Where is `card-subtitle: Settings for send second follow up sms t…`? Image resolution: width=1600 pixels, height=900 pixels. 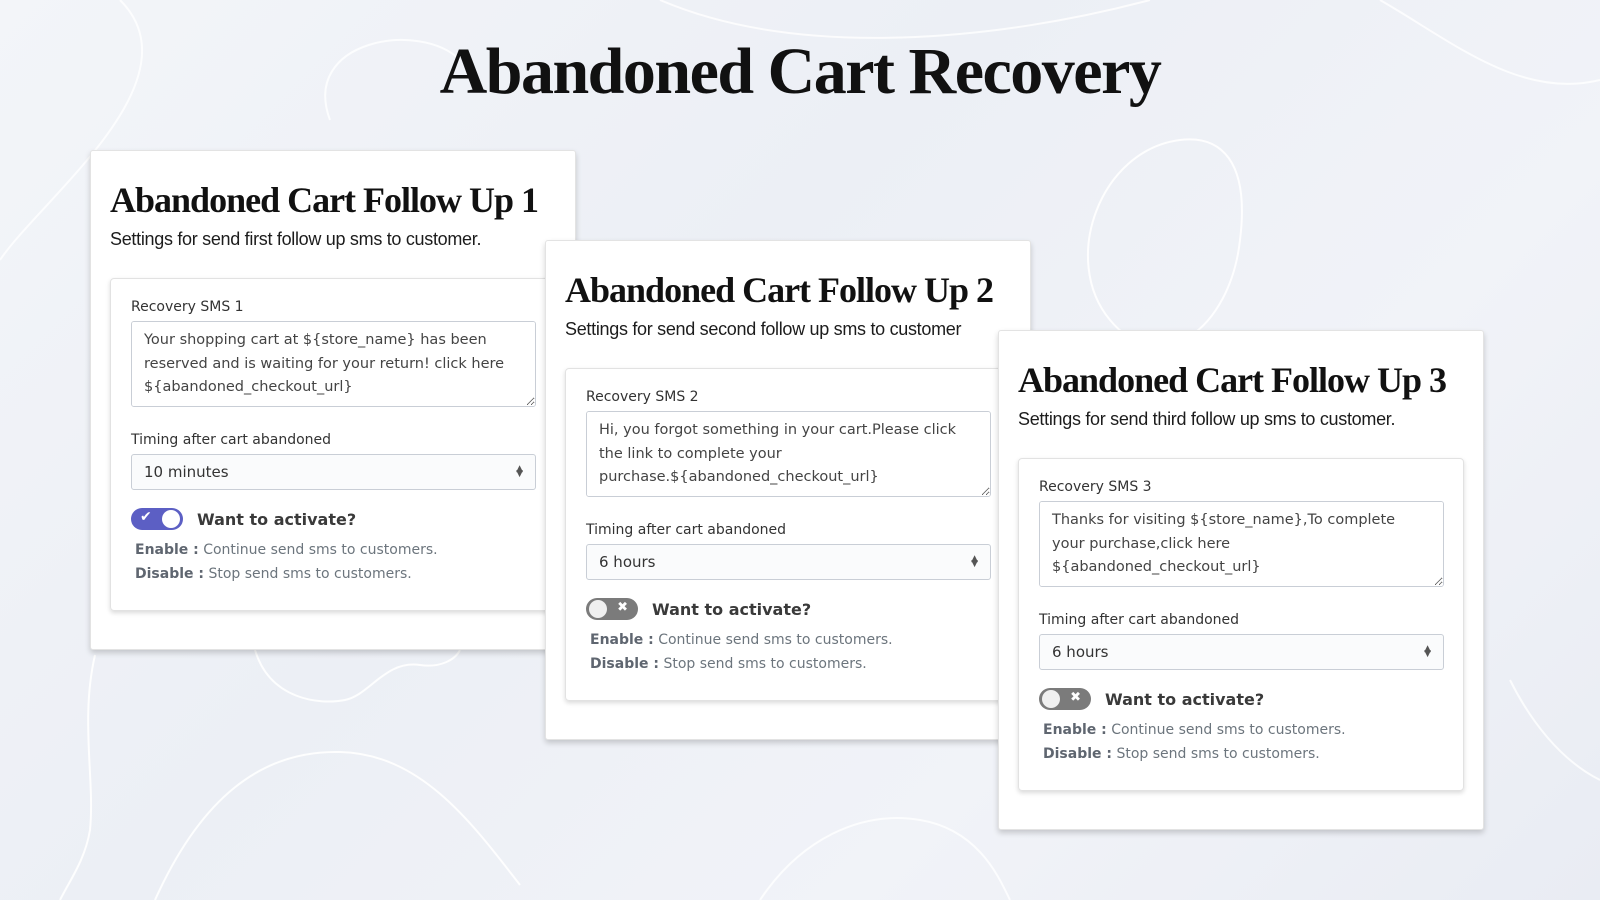 card-subtitle: Settings for send second follow up sms t… is located at coordinates (763, 329).